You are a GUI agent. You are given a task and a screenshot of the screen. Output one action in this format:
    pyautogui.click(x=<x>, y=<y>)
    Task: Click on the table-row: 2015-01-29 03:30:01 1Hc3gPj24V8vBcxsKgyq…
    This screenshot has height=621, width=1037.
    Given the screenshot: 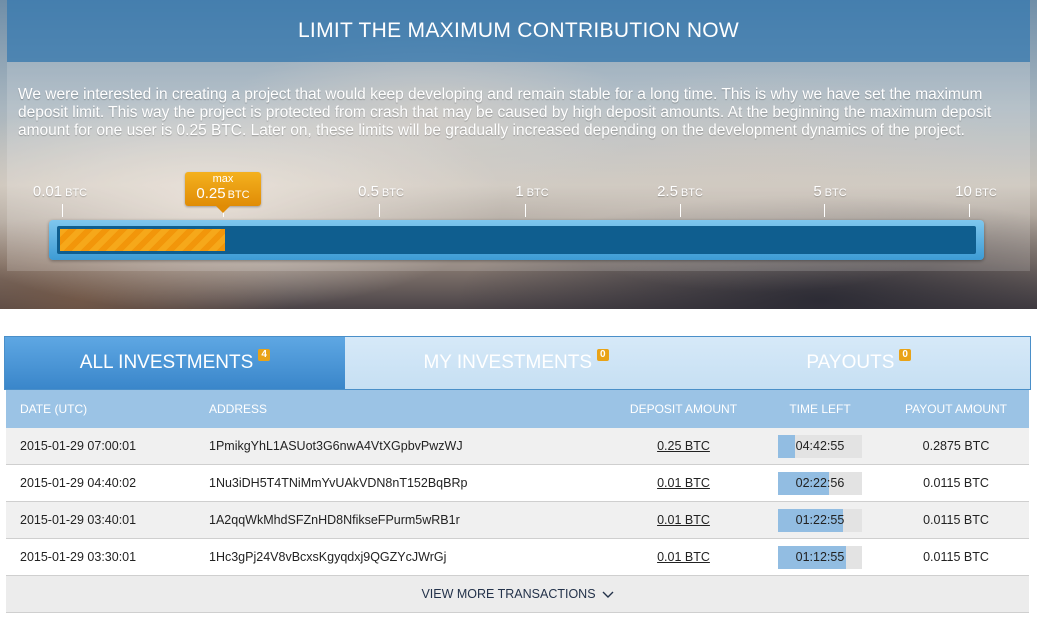 What is the action you would take?
    pyautogui.click(x=517, y=557)
    